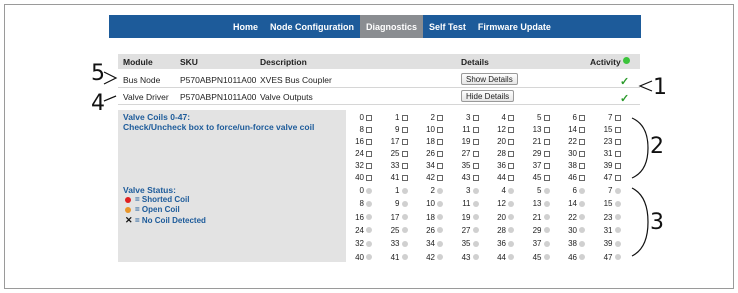  I want to click on callout-3: 3, so click(657, 222).